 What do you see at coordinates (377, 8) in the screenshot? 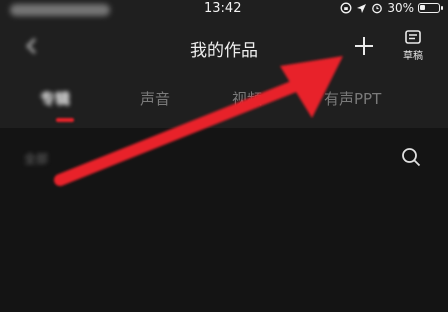
I see `alarm-icon` at bounding box center [377, 8].